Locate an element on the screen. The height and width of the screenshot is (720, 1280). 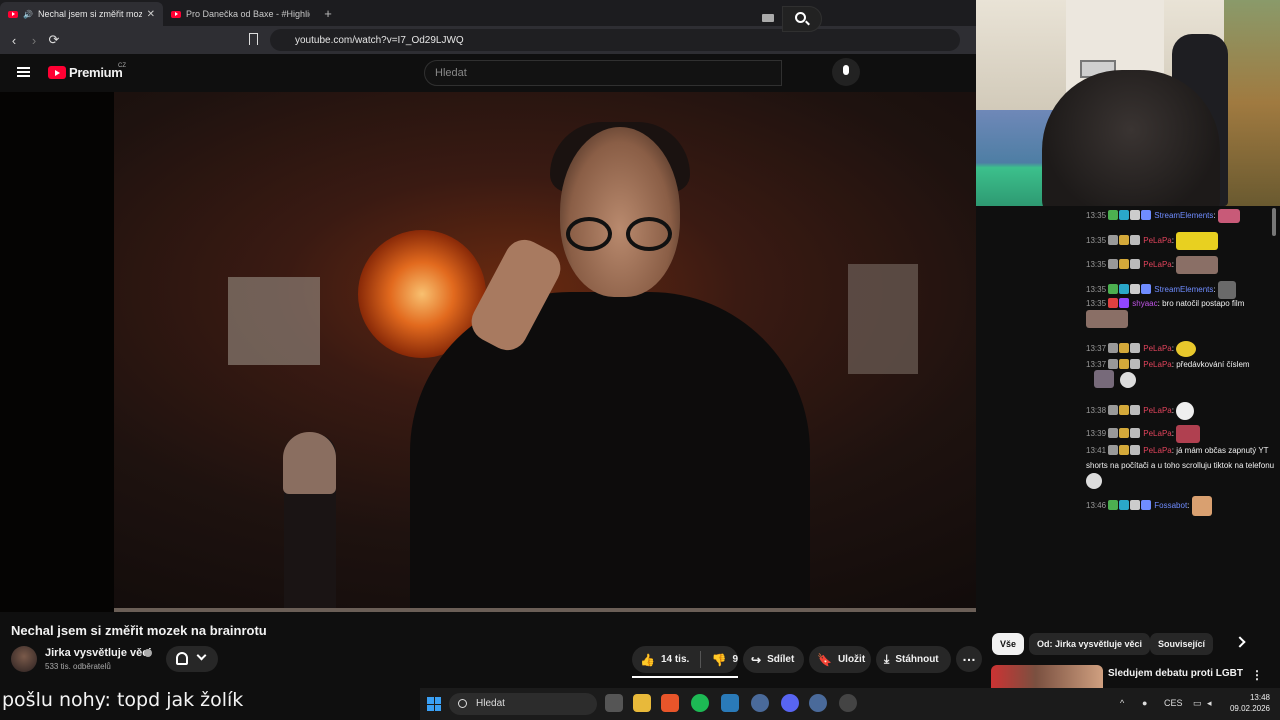
network-icon: ▭ is located at coordinates (1197, 703).